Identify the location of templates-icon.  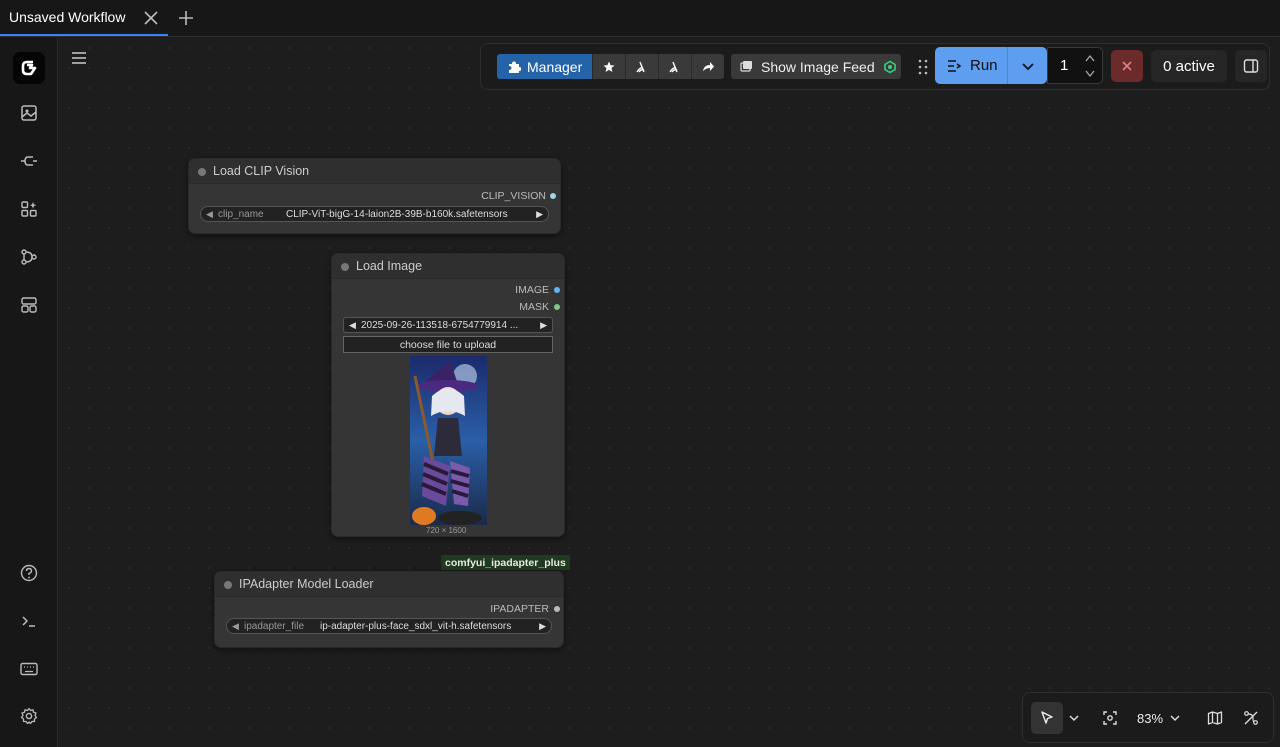
(29, 305).